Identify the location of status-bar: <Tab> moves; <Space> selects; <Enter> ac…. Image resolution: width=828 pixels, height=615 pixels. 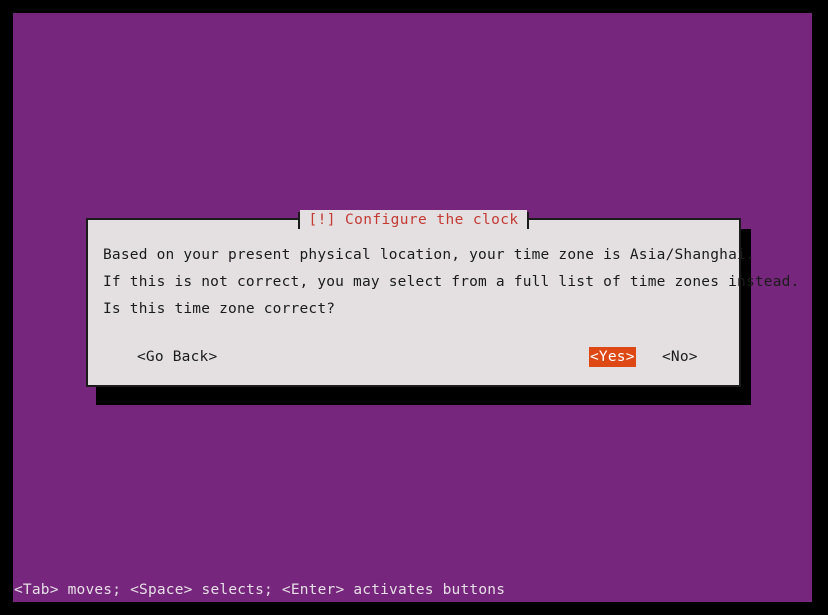
(412, 590).